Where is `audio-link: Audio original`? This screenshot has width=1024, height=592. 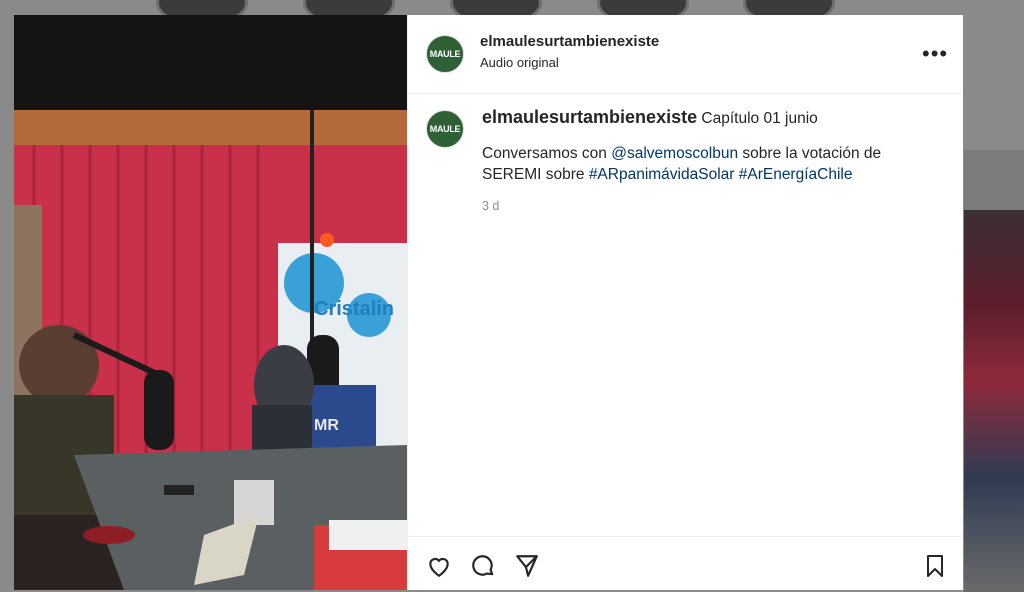 audio-link: Audio original is located at coordinates (519, 62).